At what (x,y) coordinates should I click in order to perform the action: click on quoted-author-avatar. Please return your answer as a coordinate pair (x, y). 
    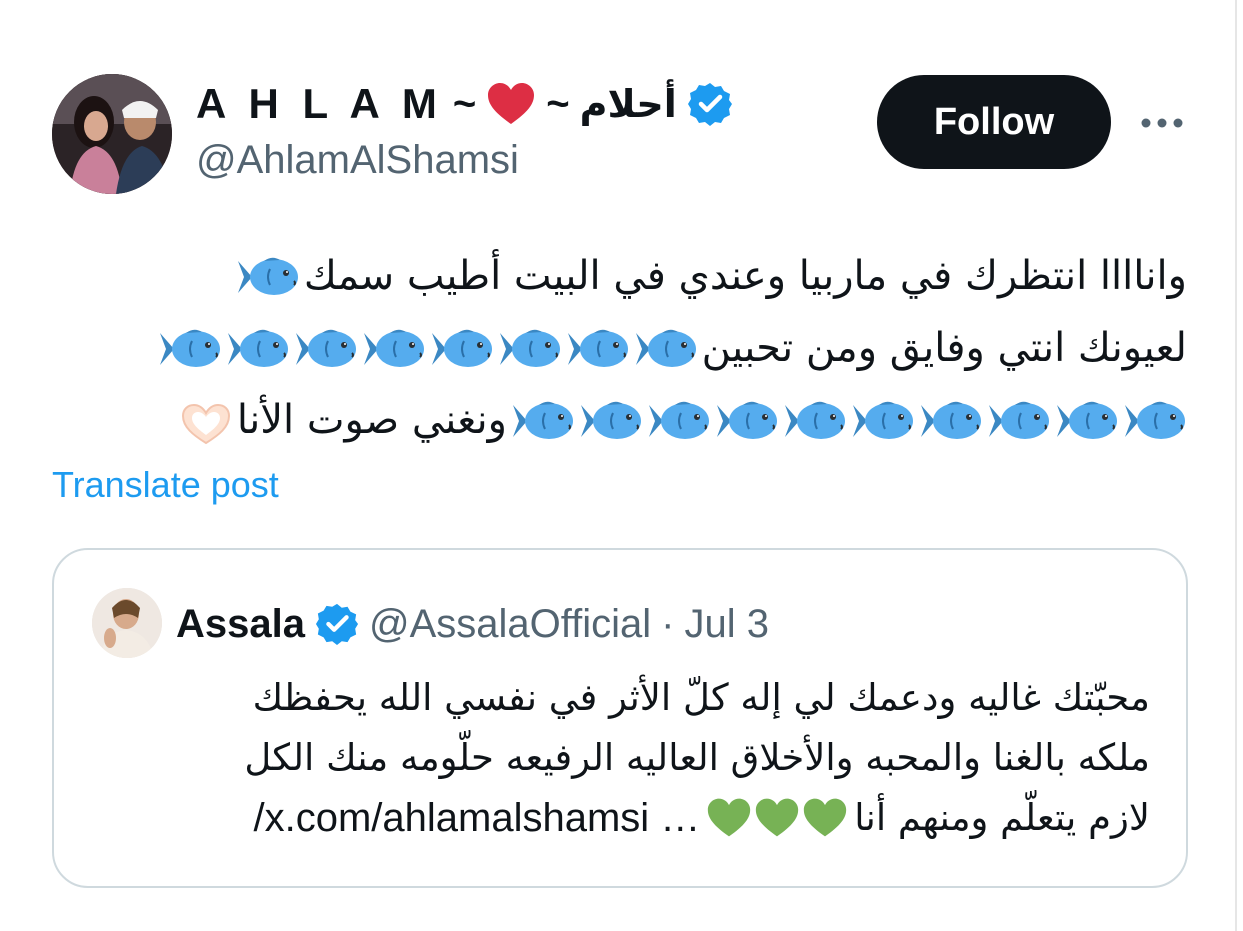
    Looking at the image, I should click on (127, 623).